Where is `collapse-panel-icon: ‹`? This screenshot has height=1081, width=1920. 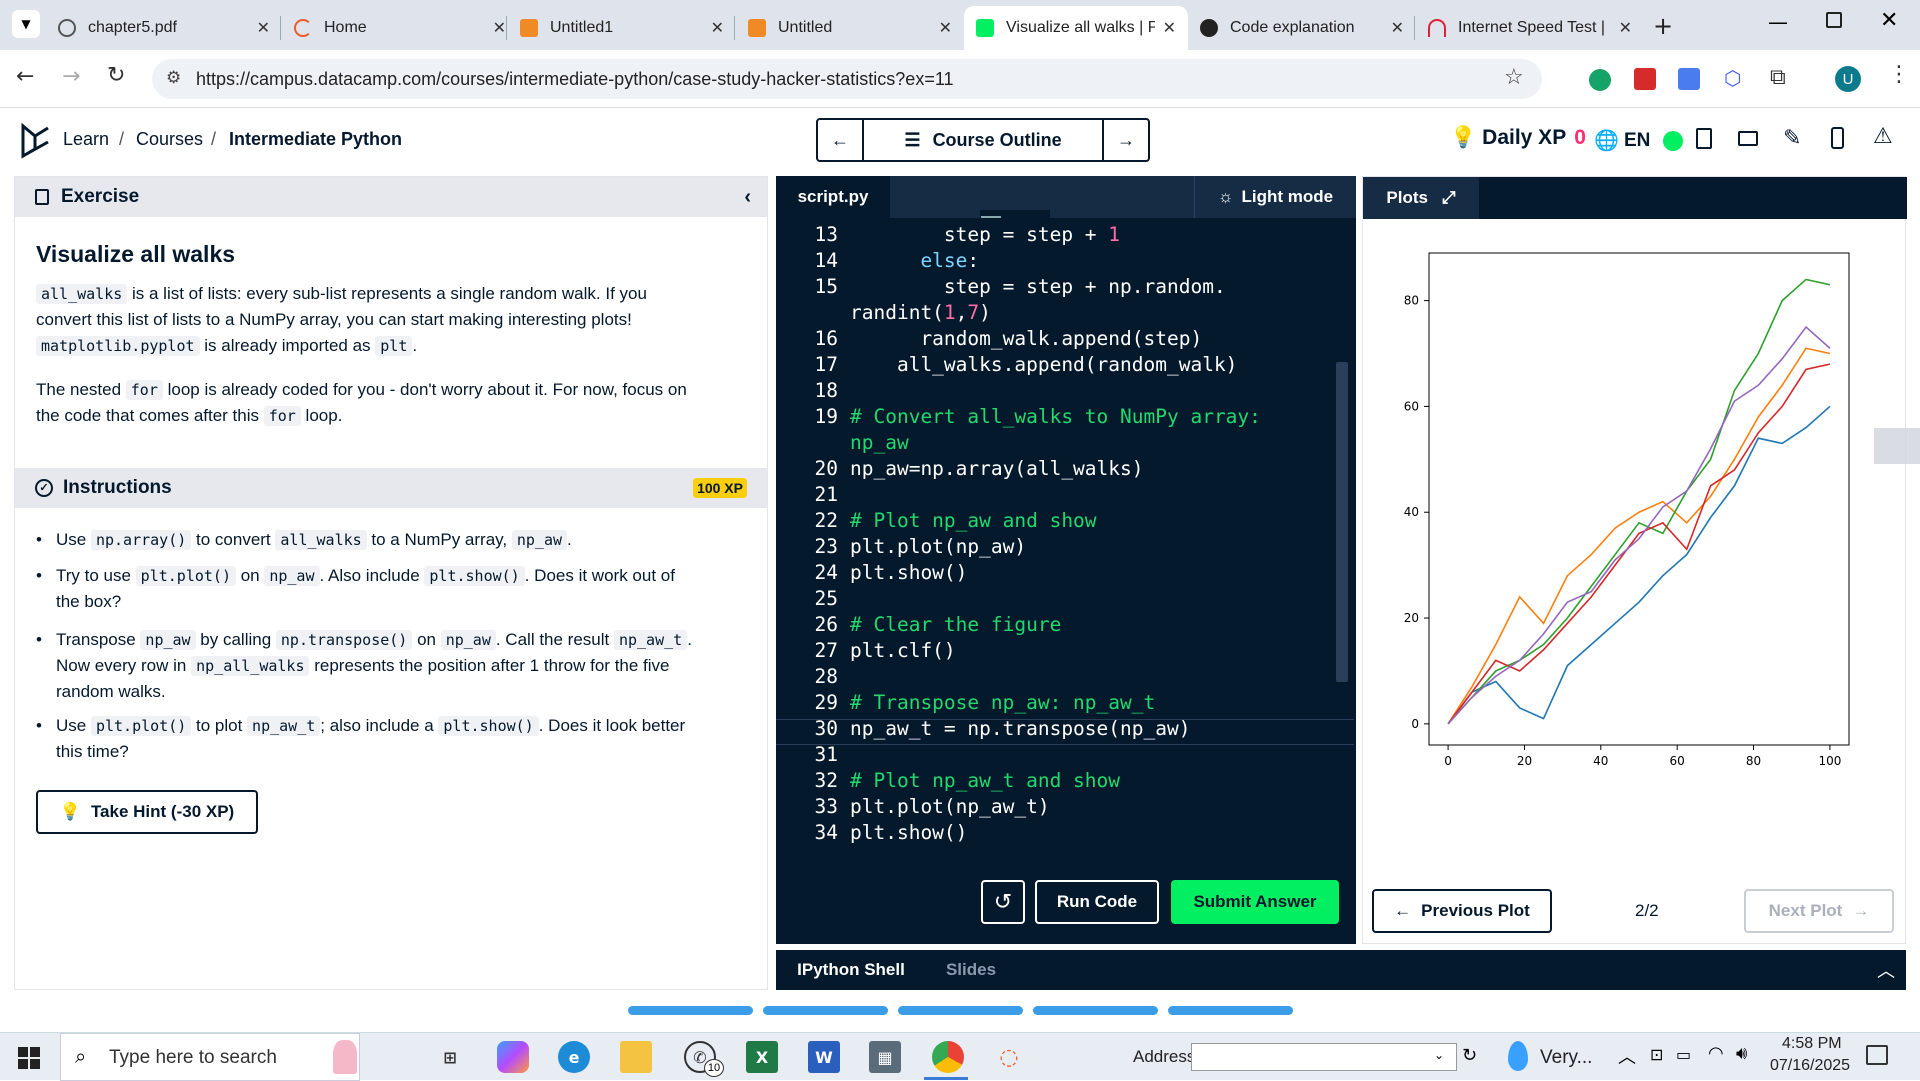 collapse-panel-icon: ‹ is located at coordinates (747, 197).